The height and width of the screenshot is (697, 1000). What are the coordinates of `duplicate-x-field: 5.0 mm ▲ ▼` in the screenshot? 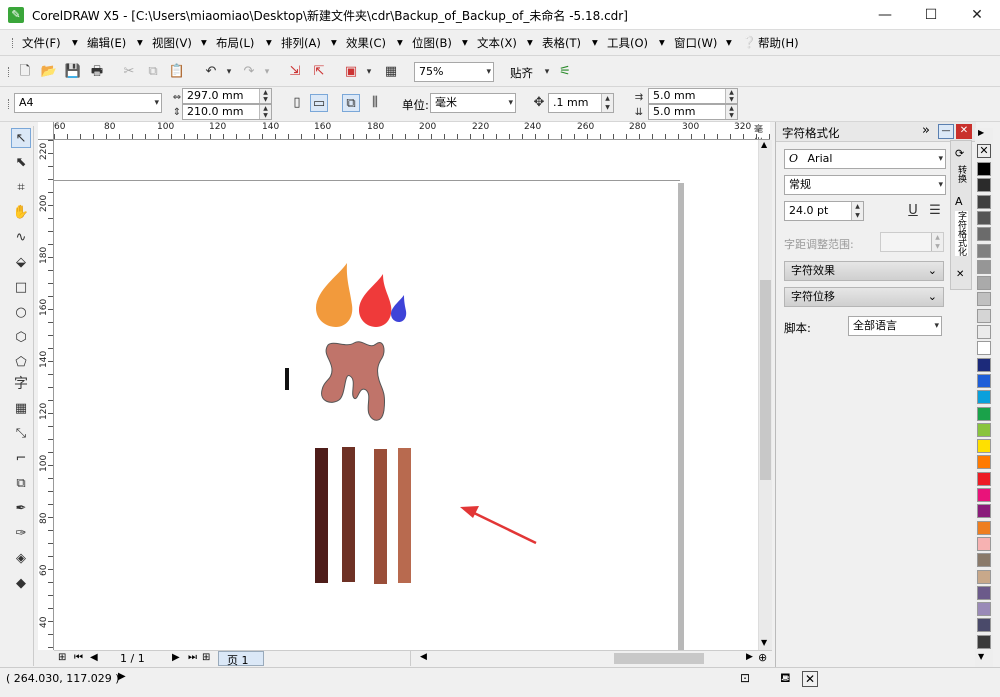 It's located at (693, 96).